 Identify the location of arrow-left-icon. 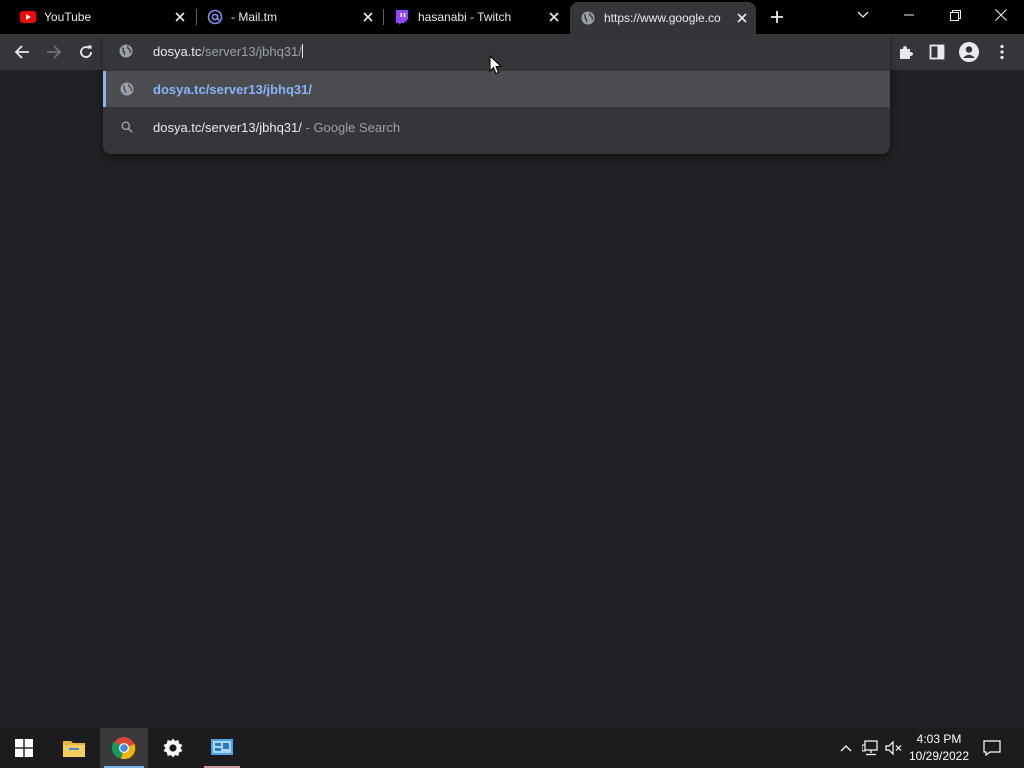
(21, 52).